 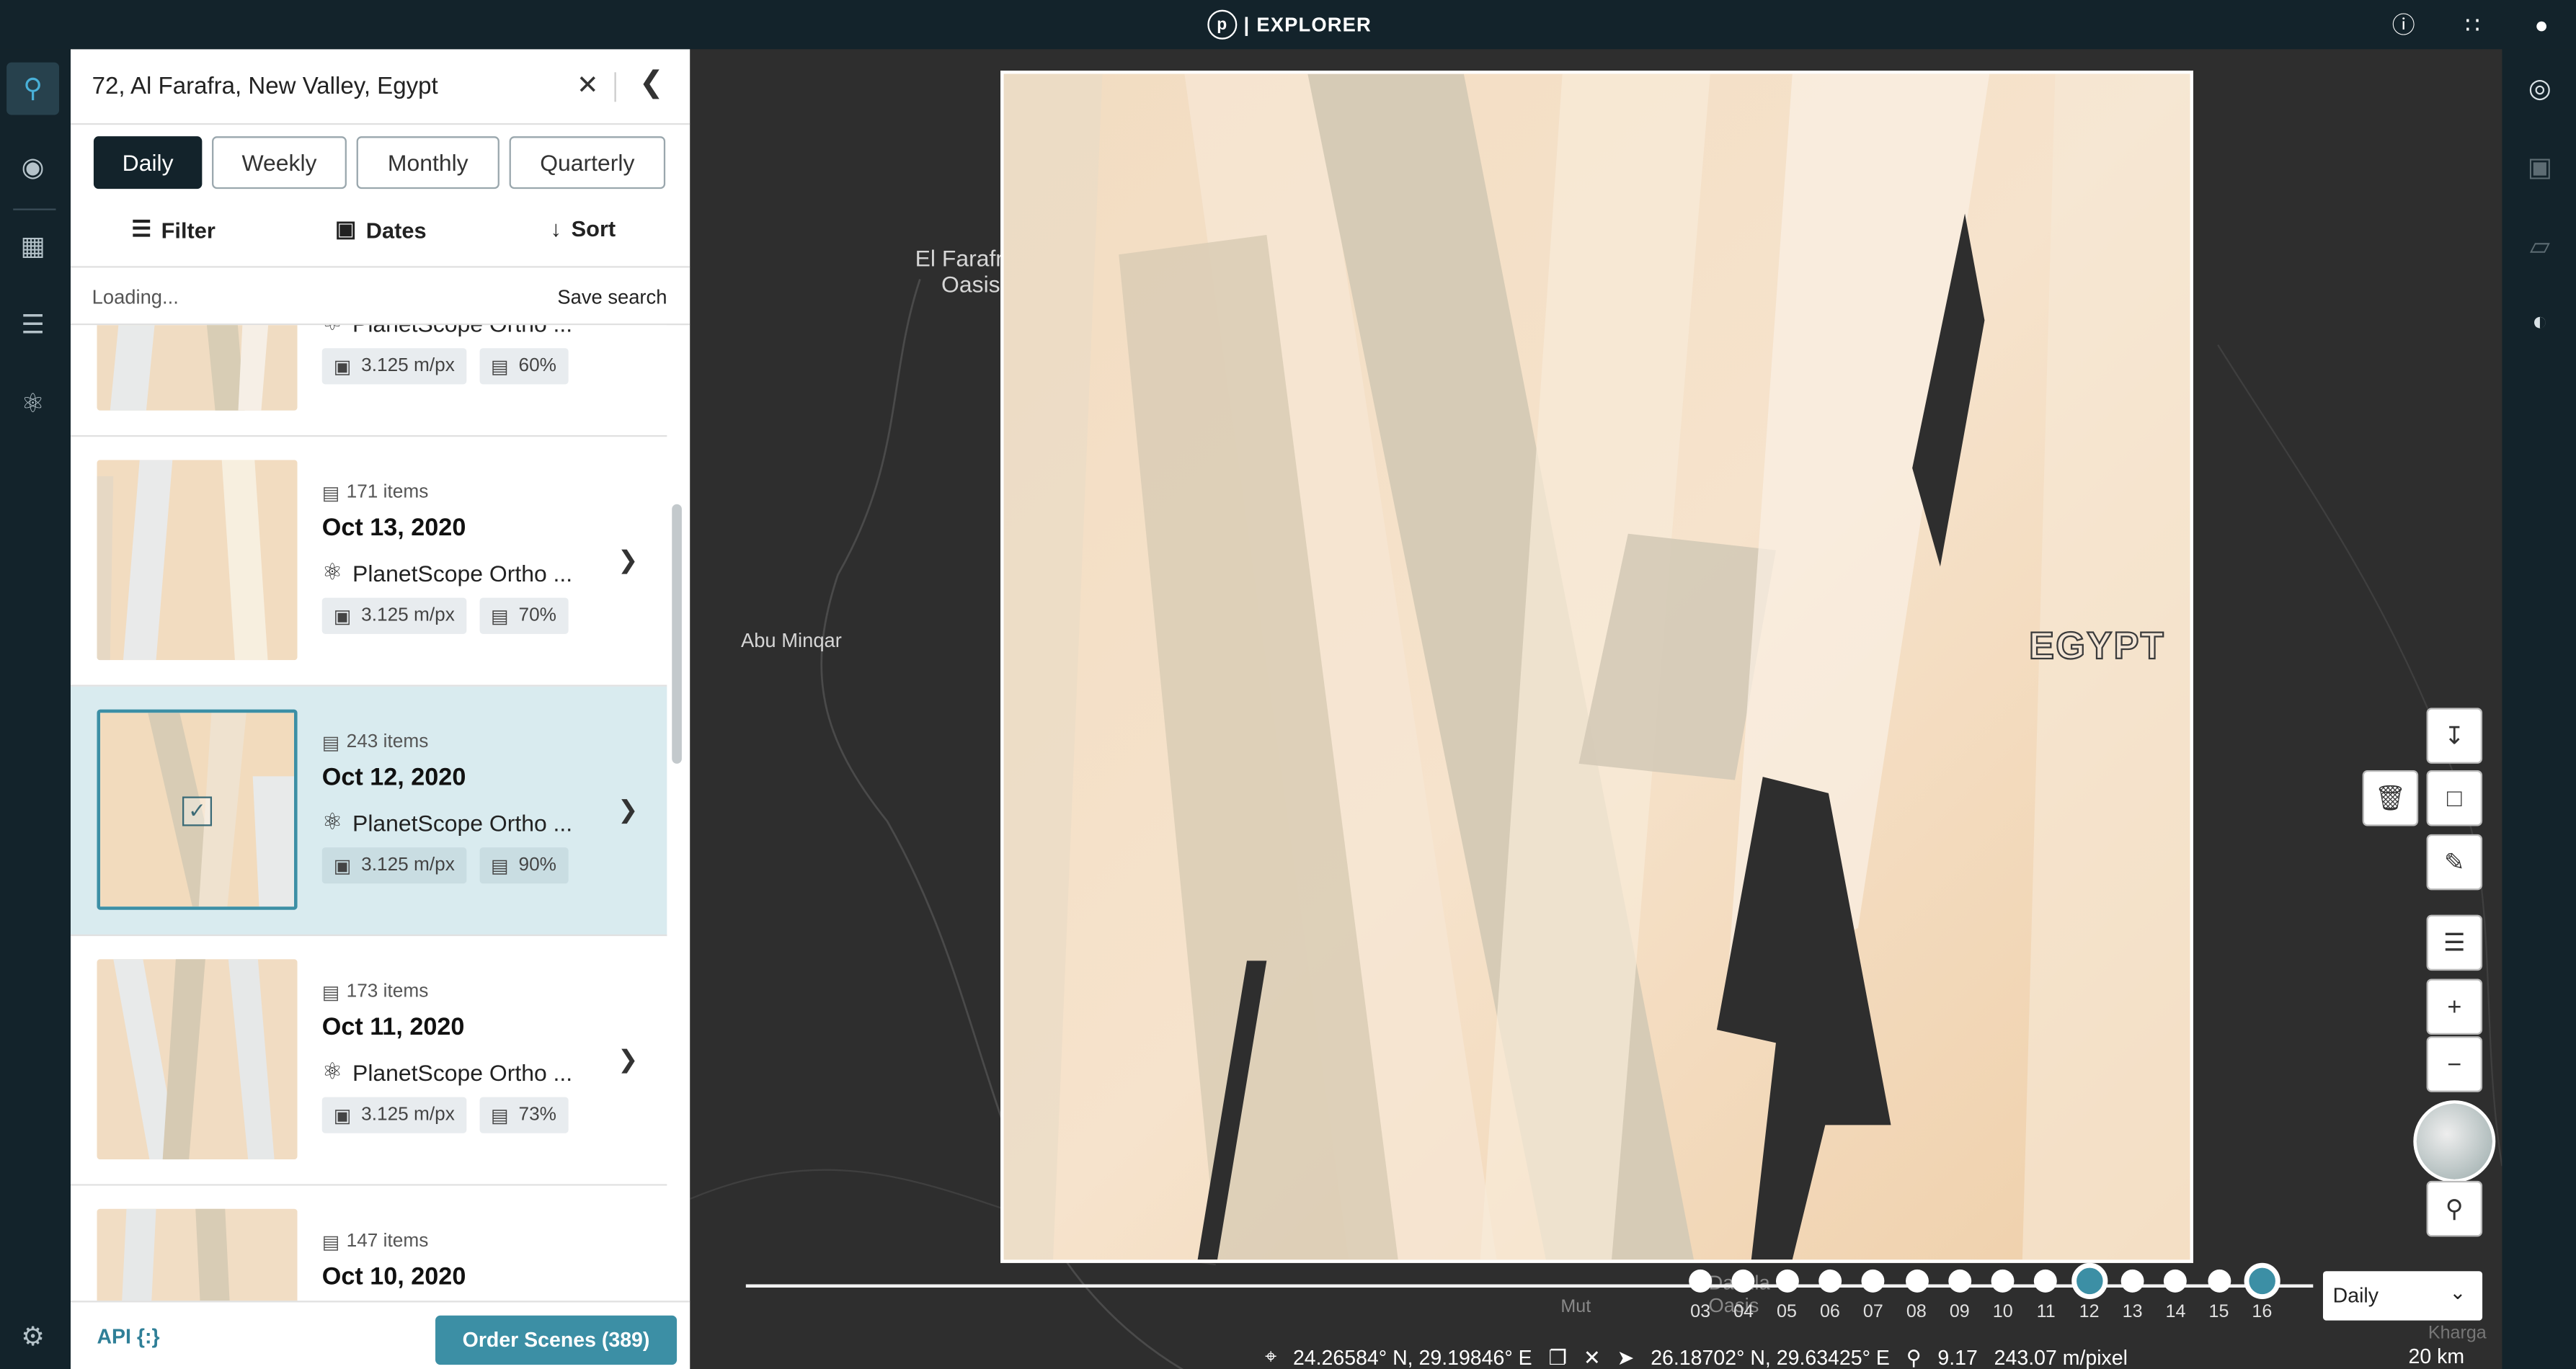 What do you see at coordinates (2473, 25) in the screenshot?
I see `apps-grid-icon: ∷` at bounding box center [2473, 25].